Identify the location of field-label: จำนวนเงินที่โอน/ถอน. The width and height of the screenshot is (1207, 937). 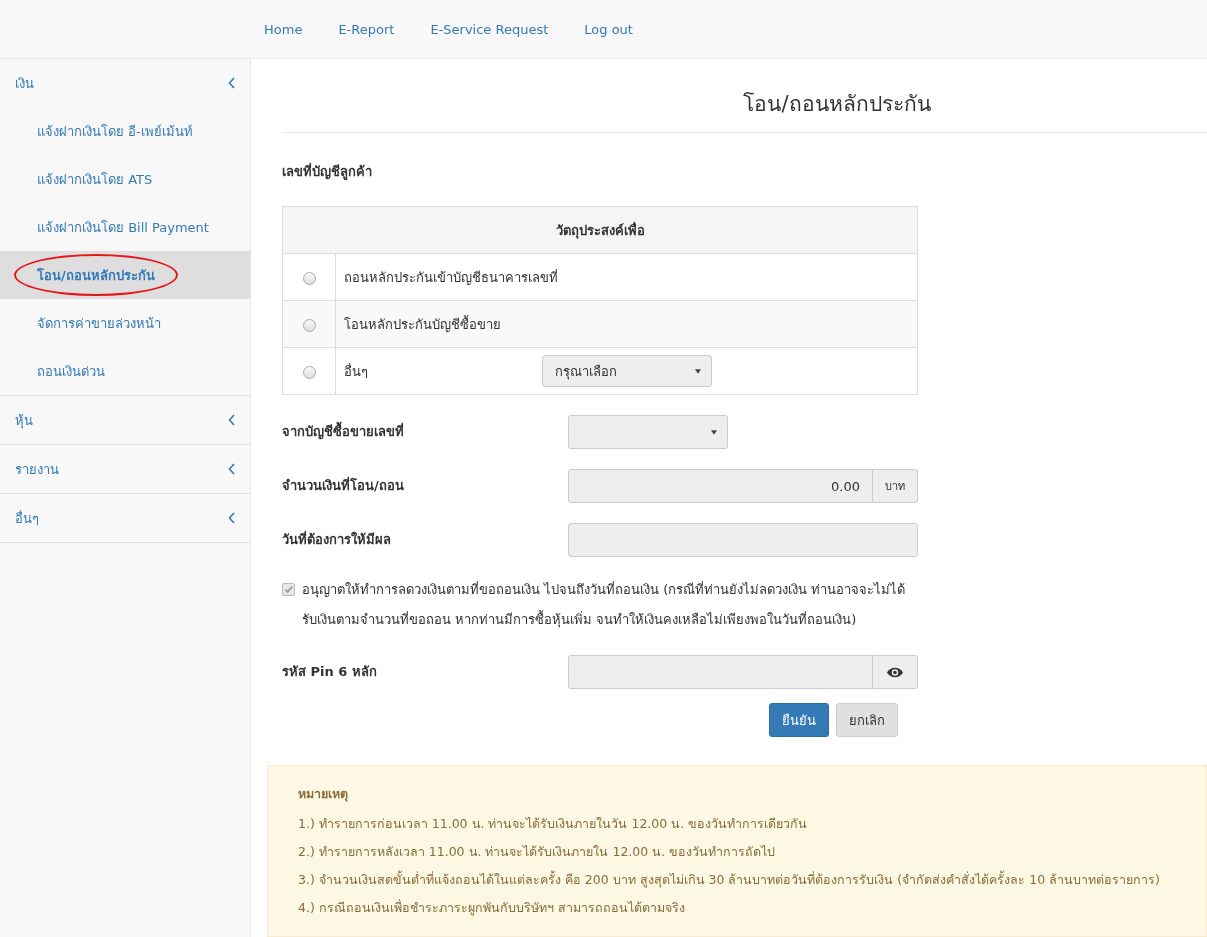
(343, 485).